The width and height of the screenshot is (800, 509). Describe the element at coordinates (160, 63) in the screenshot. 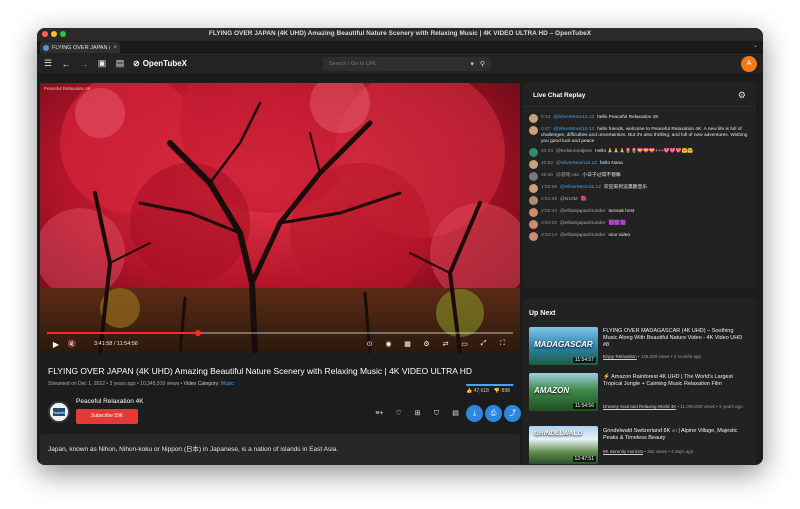

I see `brand: ⊘ OpenTubeX` at that location.